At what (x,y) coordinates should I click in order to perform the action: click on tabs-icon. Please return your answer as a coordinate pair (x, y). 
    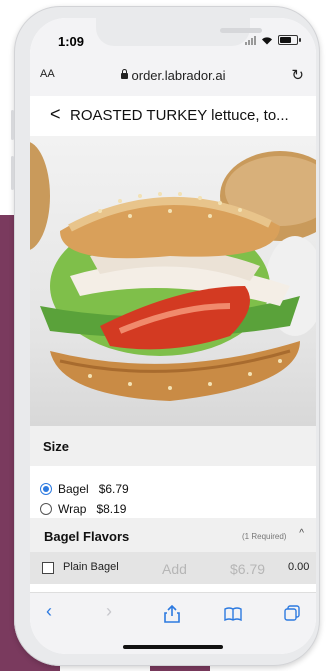
    Looking at the image, I should click on (292, 613).